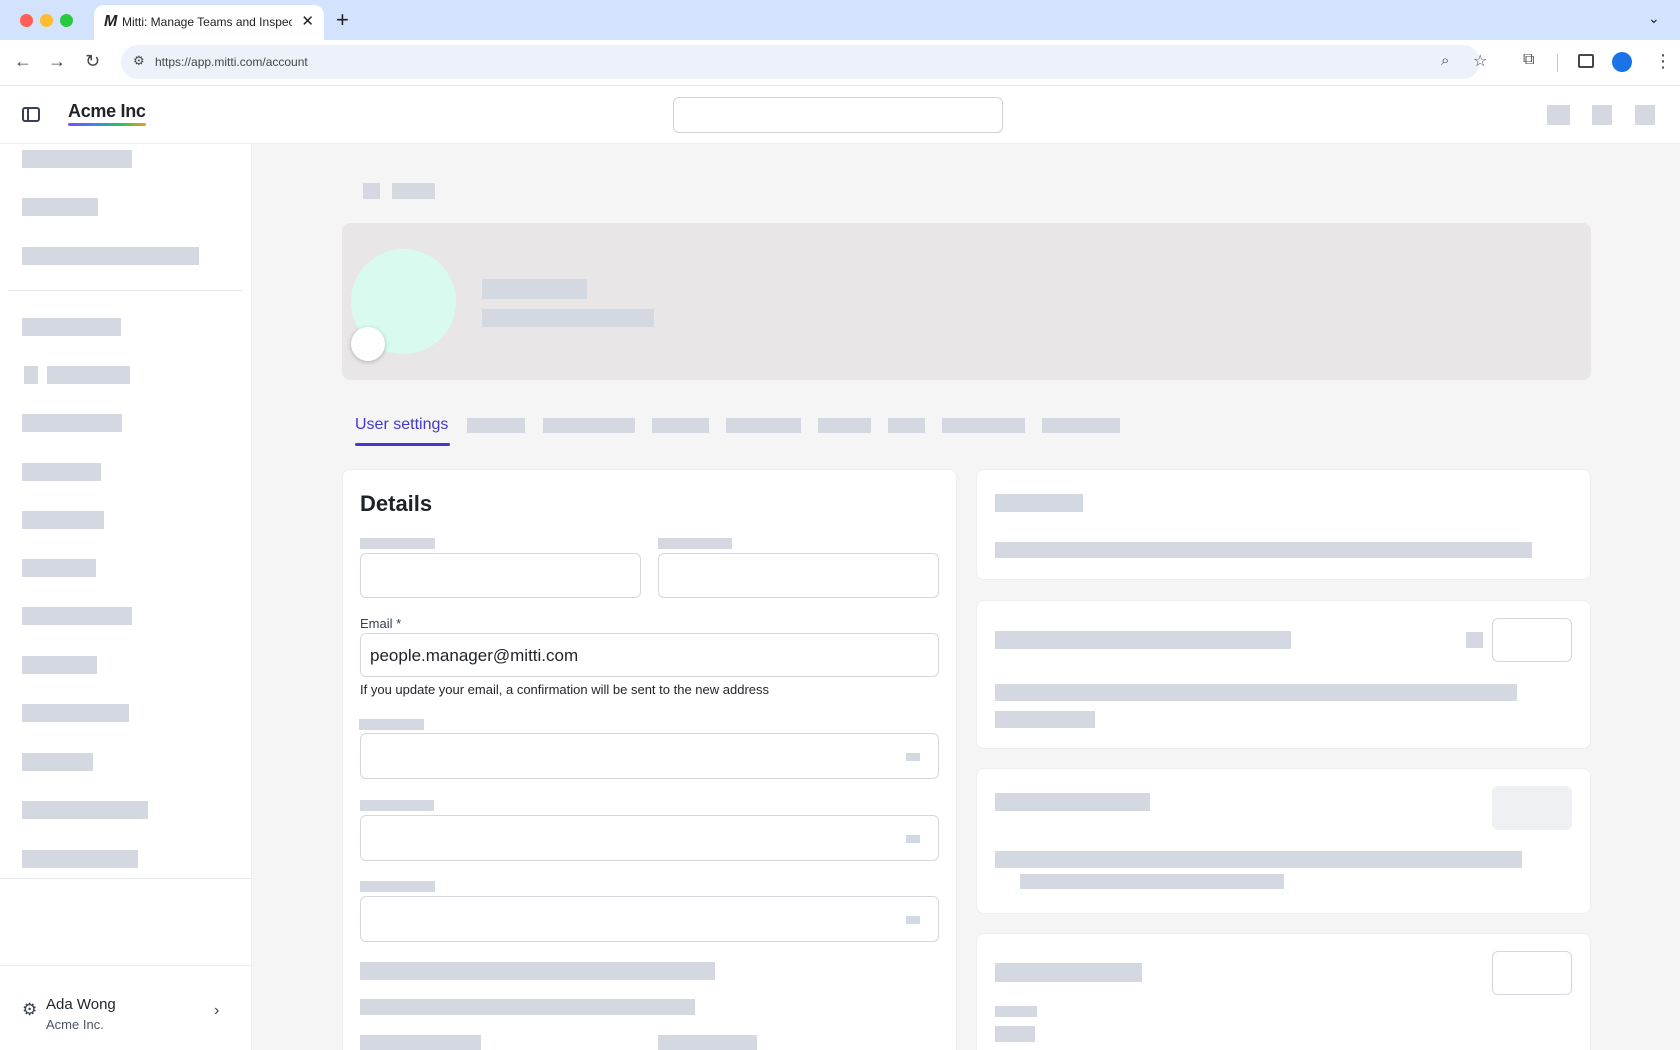 Image resolution: width=1680 pixels, height=1050 pixels. What do you see at coordinates (1654, 18) in the screenshot?
I see `tab-search-icon: ⌄` at bounding box center [1654, 18].